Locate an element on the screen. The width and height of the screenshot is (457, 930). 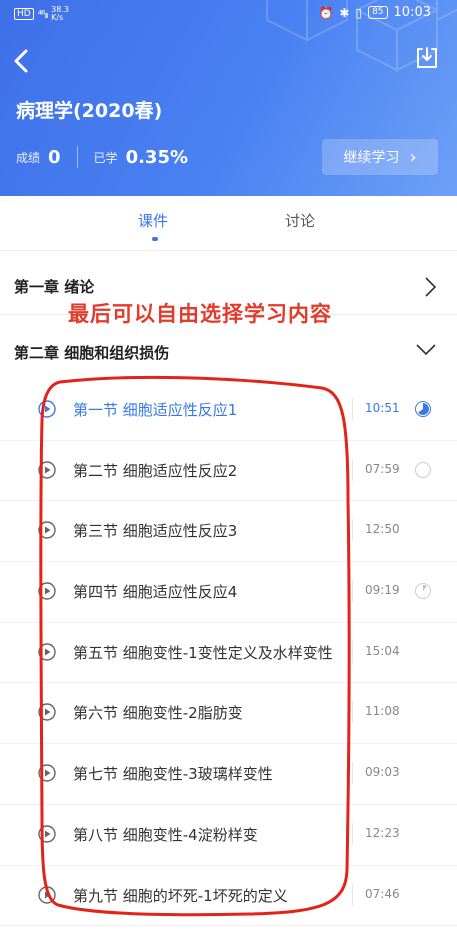
network-speed-unit: K/s is located at coordinates (57, 17).